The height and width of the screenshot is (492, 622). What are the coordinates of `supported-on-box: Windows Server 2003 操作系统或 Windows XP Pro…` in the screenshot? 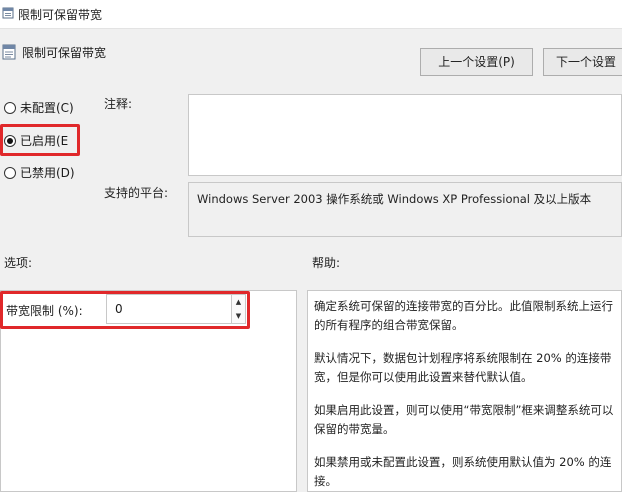 It's located at (405, 209).